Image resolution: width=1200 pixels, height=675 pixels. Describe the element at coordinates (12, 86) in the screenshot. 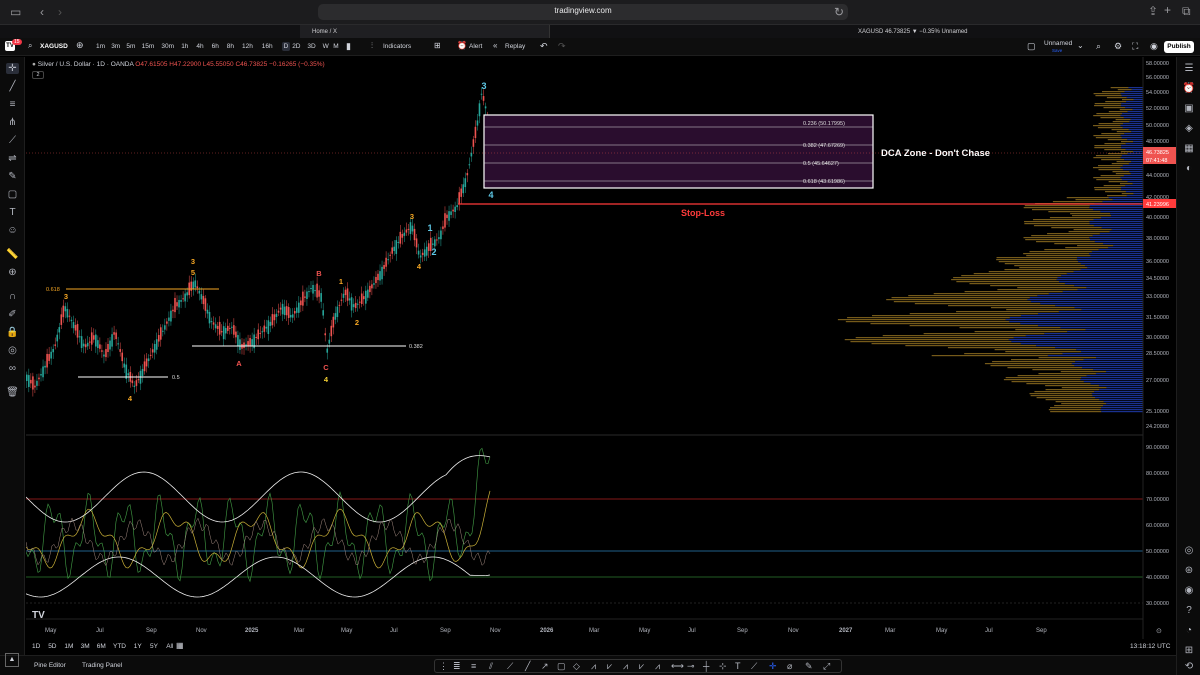

I see `trendline-icon: ╱` at that location.